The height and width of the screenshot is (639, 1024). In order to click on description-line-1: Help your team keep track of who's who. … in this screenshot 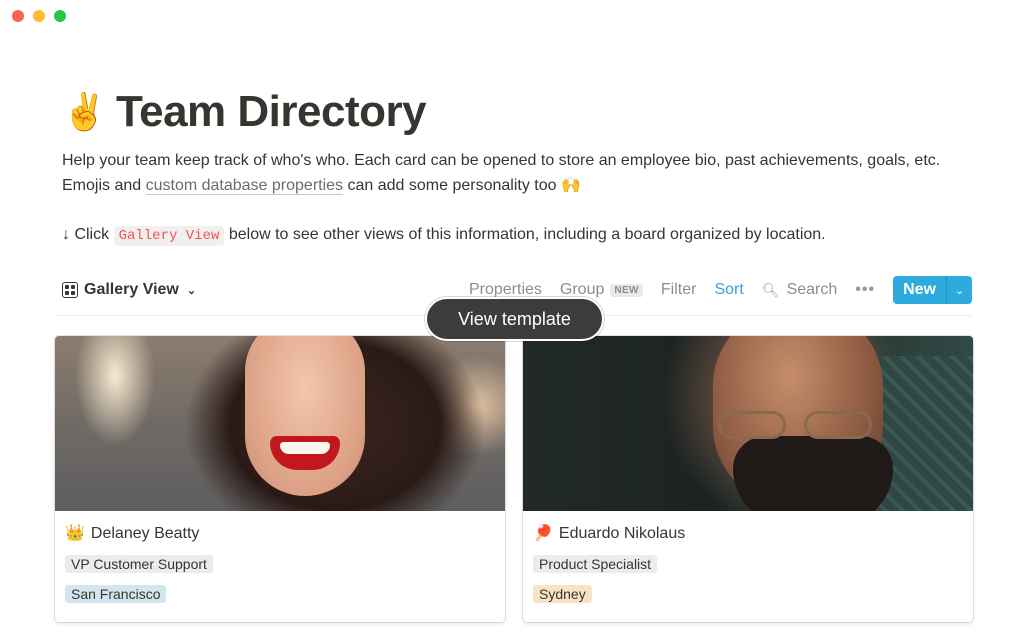, I will do `click(501, 160)`.